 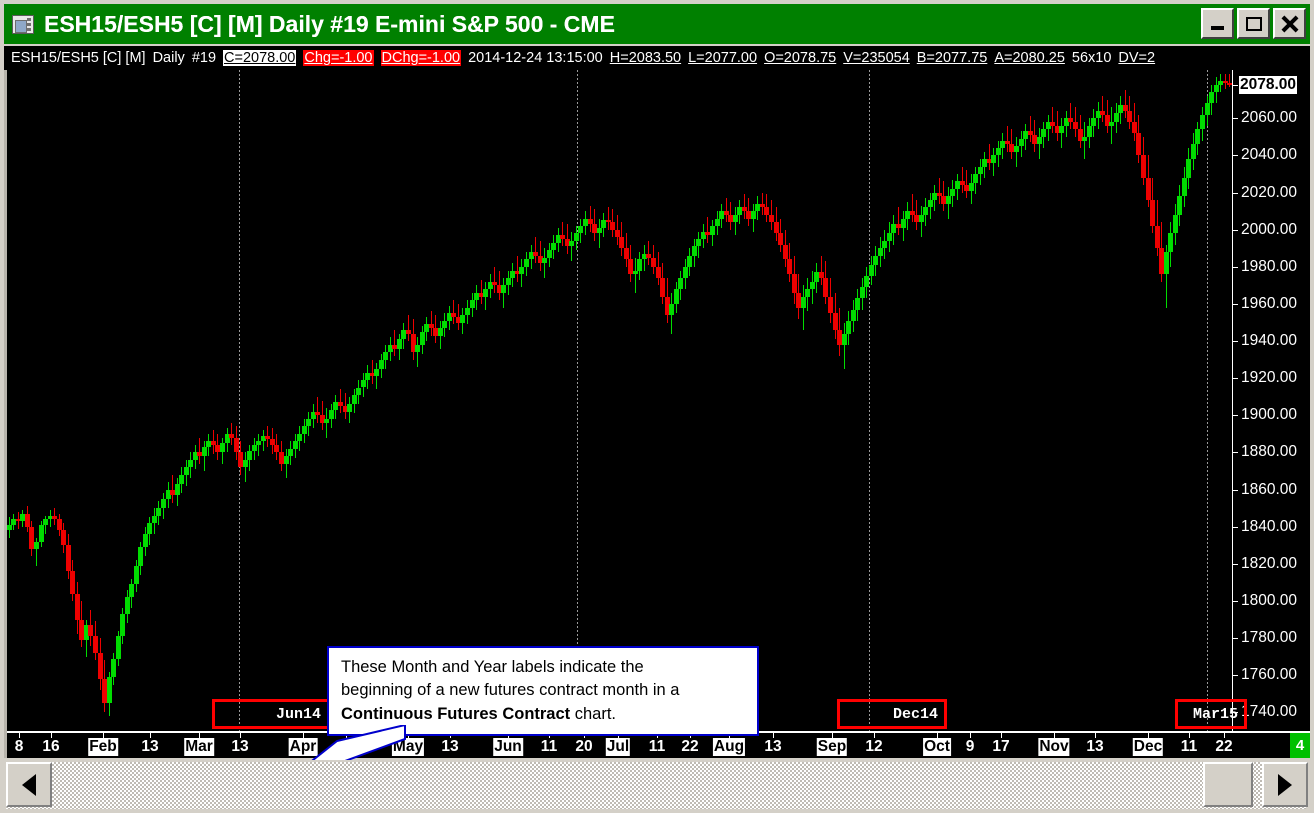 What do you see at coordinates (1228, 784) in the screenshot?
I see `scrollbar-thumb` at bounding box center [1228, 784].